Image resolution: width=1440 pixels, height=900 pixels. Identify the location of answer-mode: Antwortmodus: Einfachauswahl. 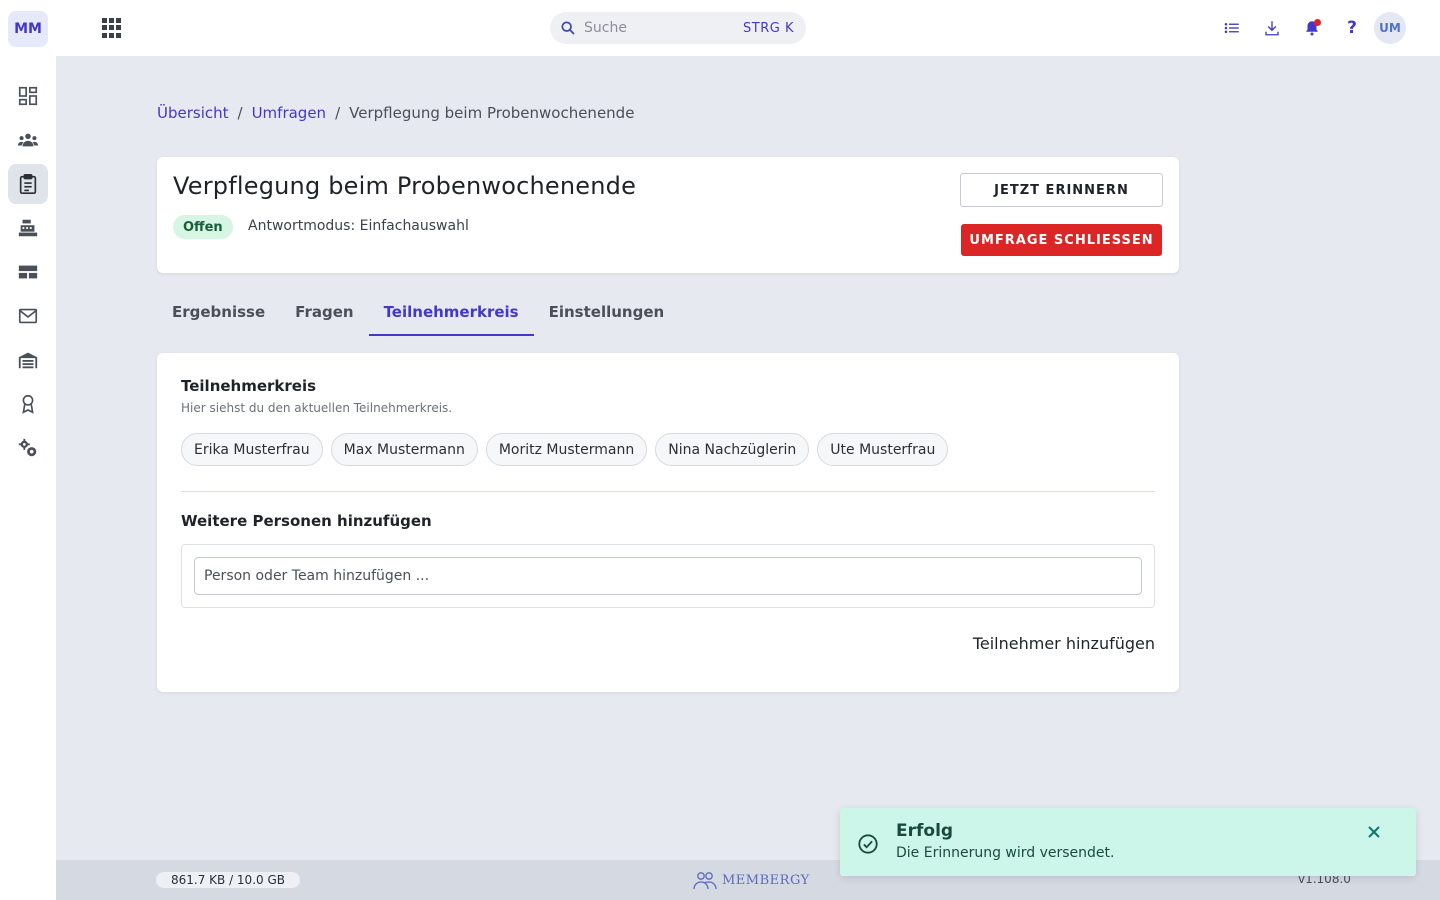
(358, 226).